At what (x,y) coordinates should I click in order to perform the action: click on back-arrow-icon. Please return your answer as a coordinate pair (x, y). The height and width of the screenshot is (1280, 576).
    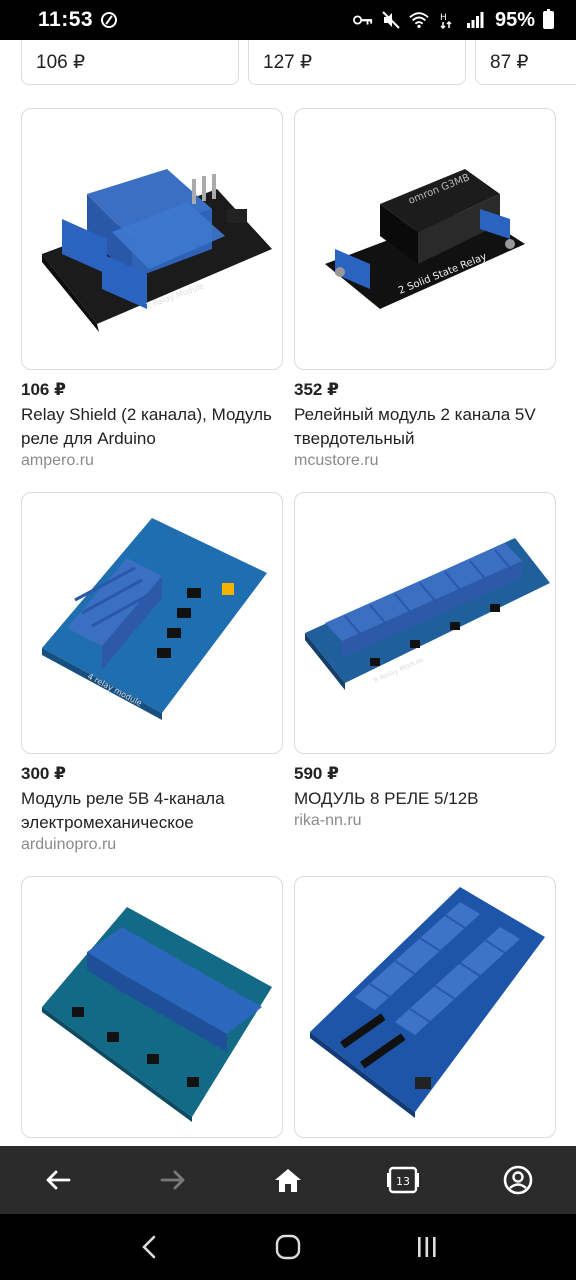
    Looking at the image, I should click on (58, 1180).